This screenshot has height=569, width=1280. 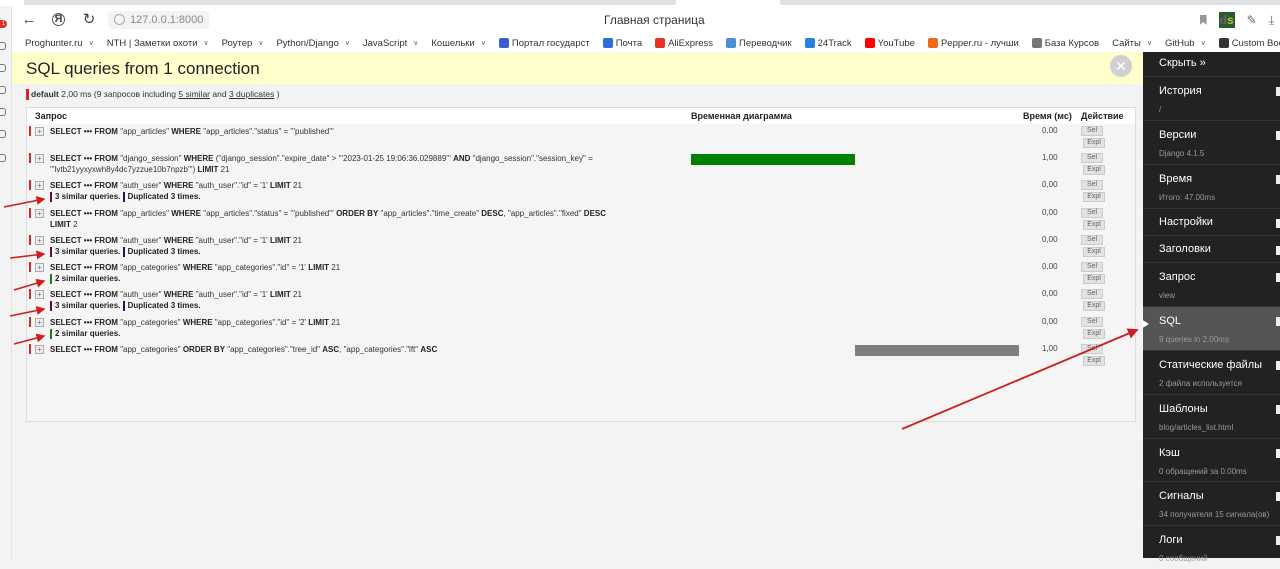 I want to click on reload-icon: ↻, so click(x=89, y=20).